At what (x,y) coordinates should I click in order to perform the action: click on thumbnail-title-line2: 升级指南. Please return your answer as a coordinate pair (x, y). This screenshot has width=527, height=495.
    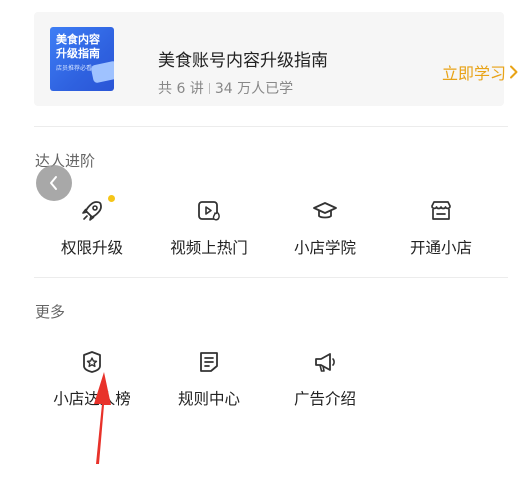
    Looking at the image, I should click on (78, 53).